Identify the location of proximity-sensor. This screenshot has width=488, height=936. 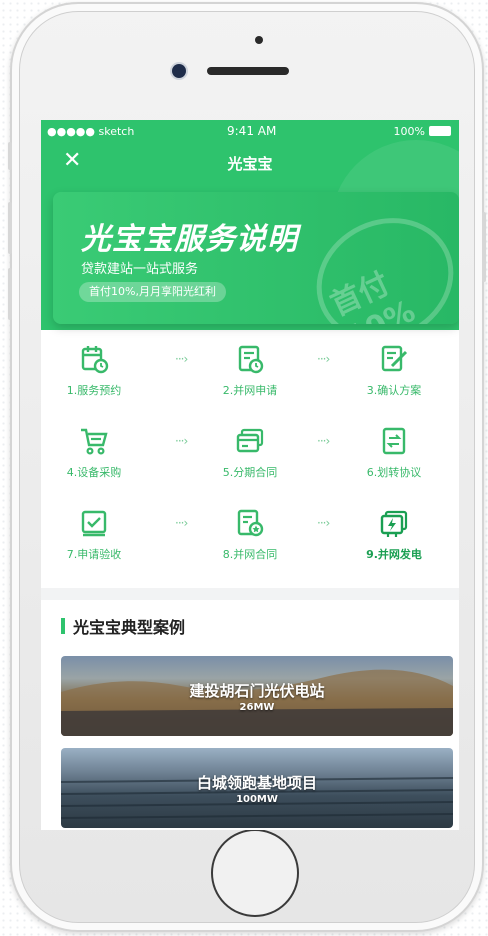
(259, 40).